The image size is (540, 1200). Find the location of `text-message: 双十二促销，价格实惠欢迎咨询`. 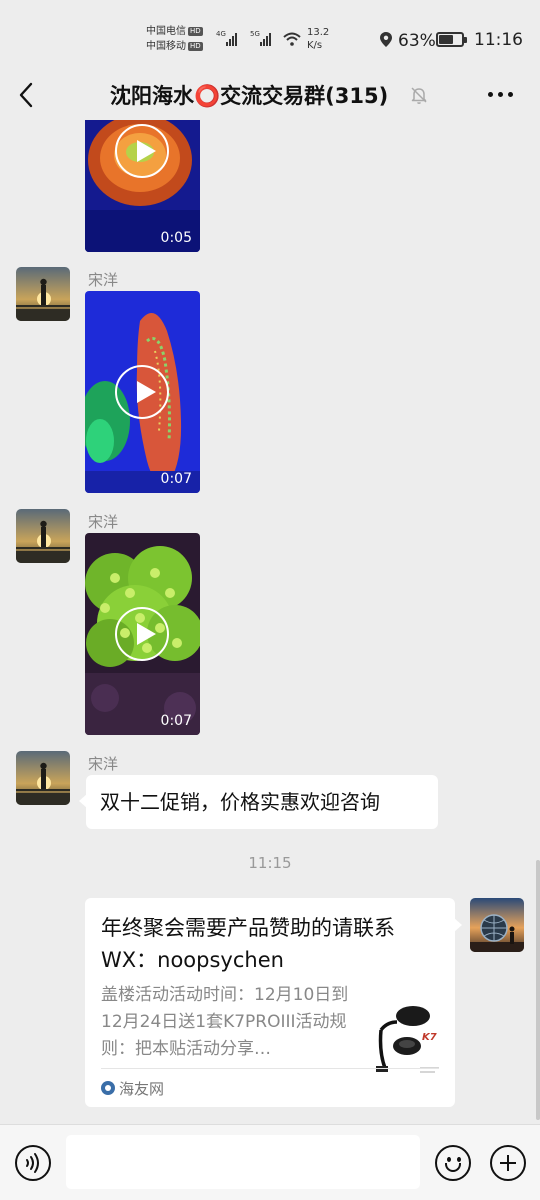

text-message: 双十二促销，价格实惠欢迎咨询 is located at coordinates (258, 802).